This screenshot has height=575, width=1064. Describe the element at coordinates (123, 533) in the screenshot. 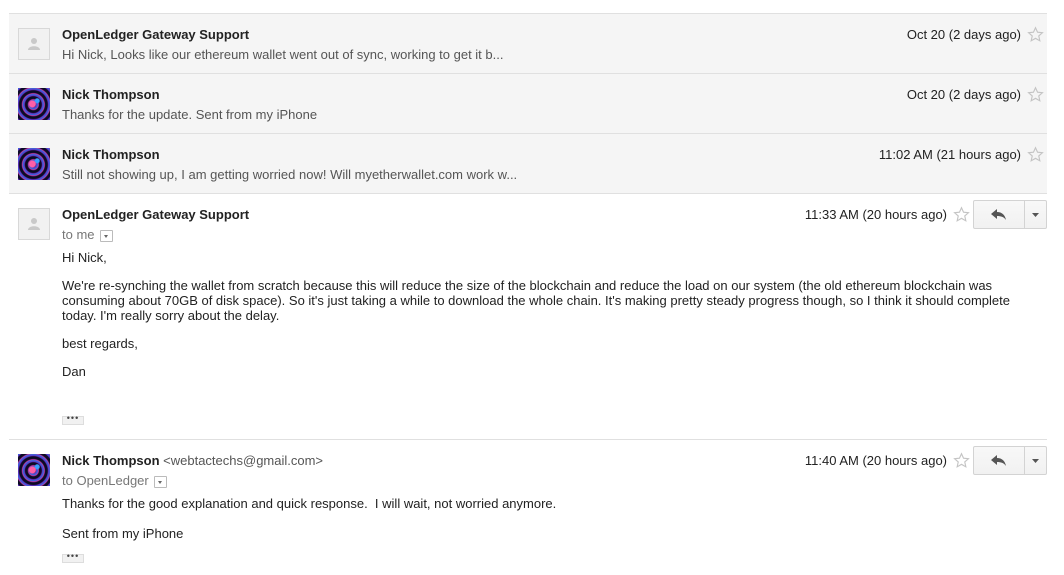

I see `body-paragraph: Sent from my iPhone` at that location.